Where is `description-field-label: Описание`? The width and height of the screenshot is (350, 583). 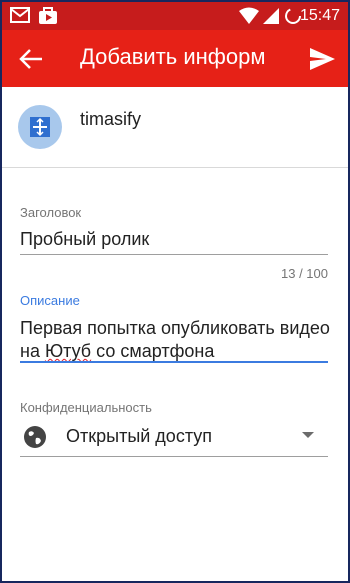
description-field-label: Описание is located at coordinates (50, 300).